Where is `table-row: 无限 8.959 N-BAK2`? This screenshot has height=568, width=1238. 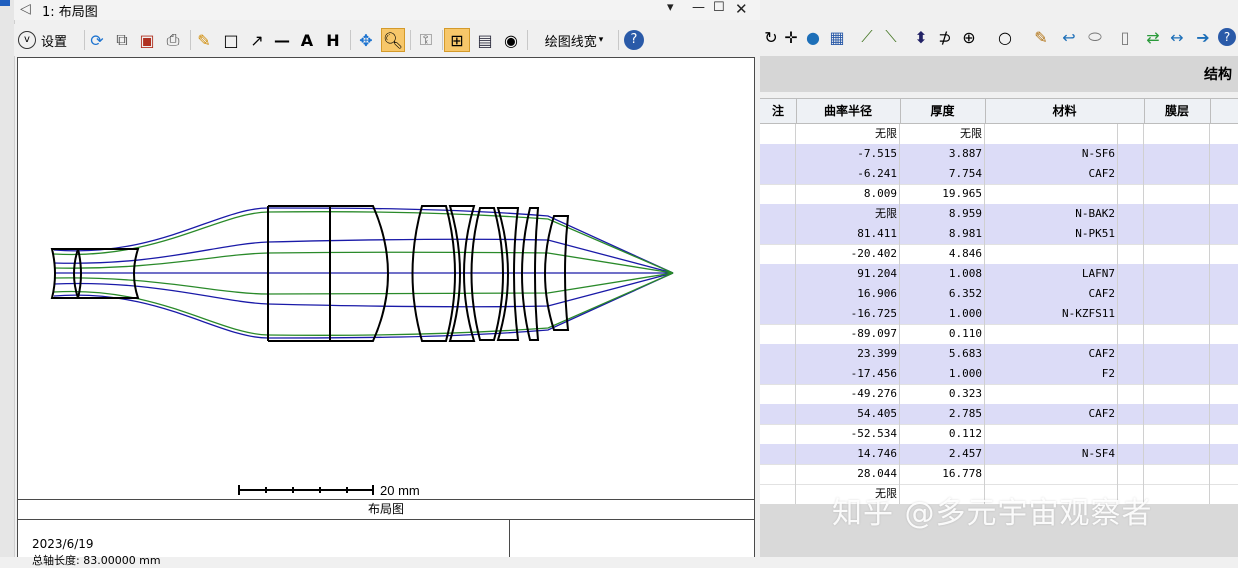
table-row: 无限 8.959 N-BAK2 is located at coordinates (999, 214).